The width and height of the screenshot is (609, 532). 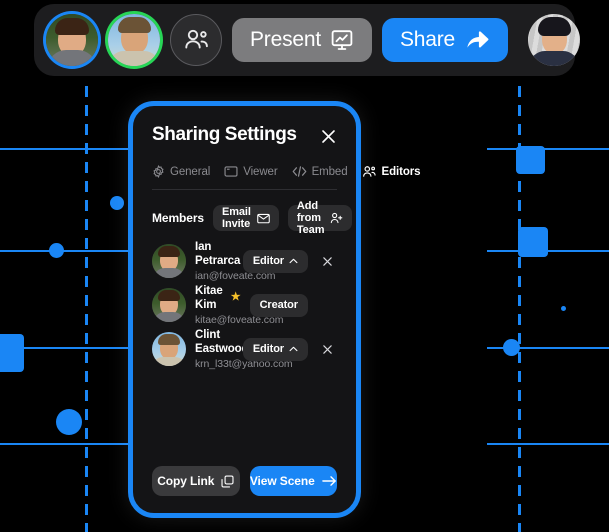 I want to click on collaboration-toolbar: Present Share, so click(x=307, y=40).